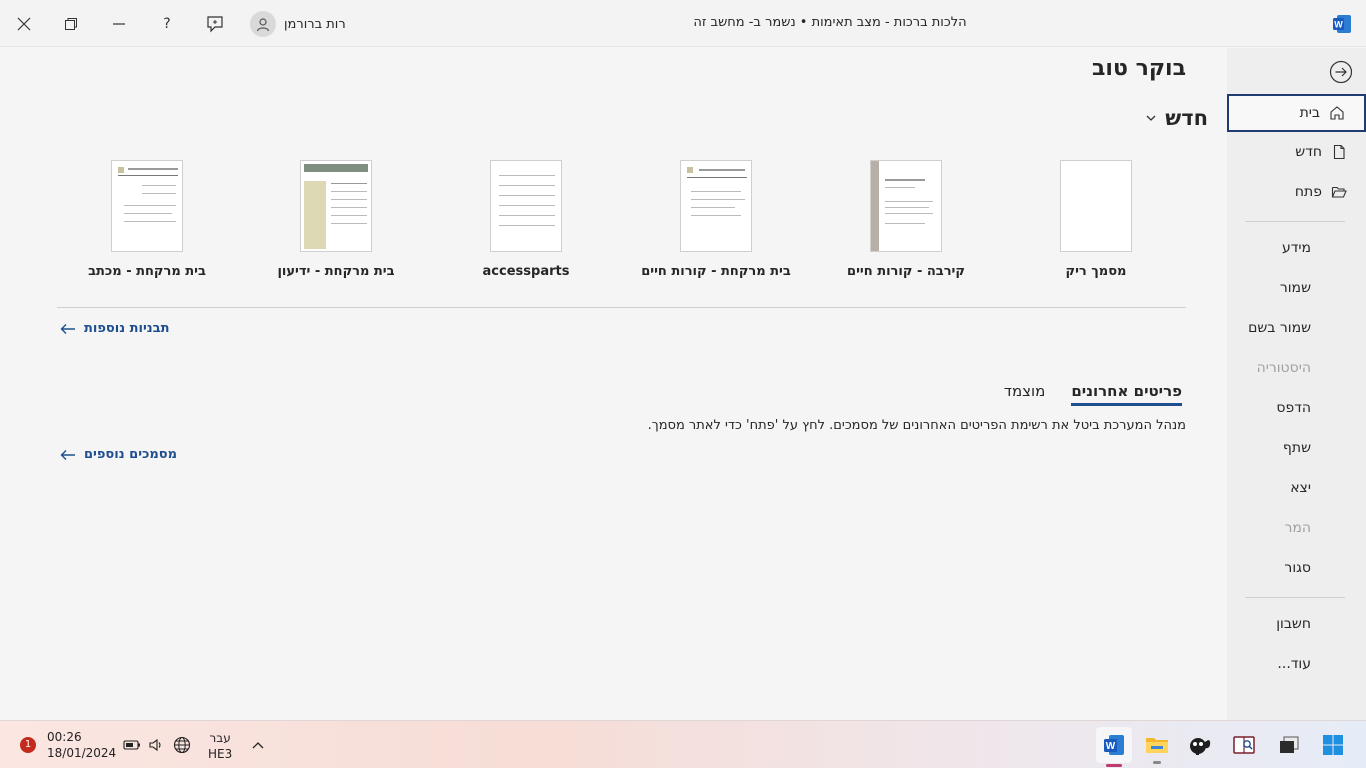  What do you see at coordinates (1296, 624) in the screenshot?
I see `sidebar-item-account: חשבון` at bounding box center [1296, 624].